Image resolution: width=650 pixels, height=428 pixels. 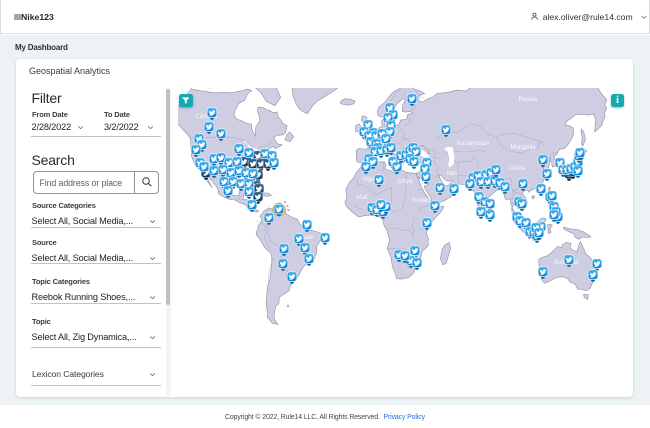 What do you see at coordinates (405, 181) in the screenshot?
I see `svg-text: Libya` at bounding box center [405, 181].